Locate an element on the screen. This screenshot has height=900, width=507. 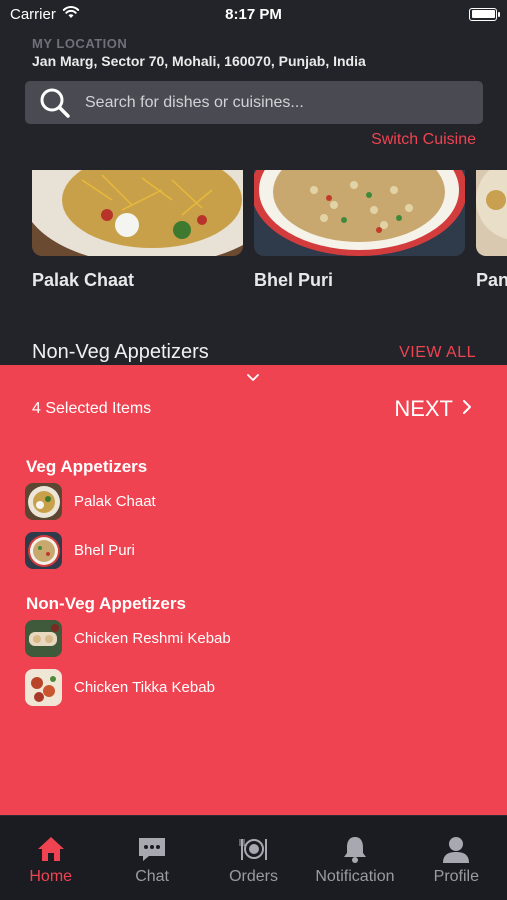
profile-icon is located at coordinates (456, 849).